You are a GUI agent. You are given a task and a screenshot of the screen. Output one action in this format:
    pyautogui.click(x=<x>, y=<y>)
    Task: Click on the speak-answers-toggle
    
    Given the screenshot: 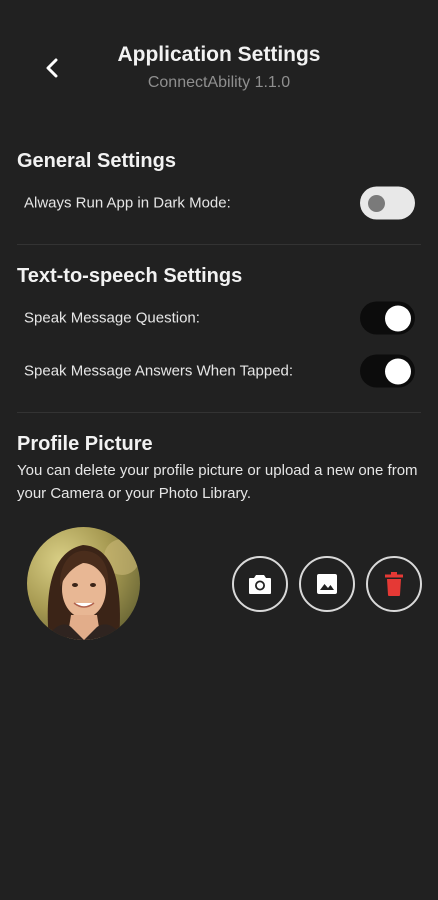 What is the action you would take?
    pyautogui.click(x=387, y=371)
    